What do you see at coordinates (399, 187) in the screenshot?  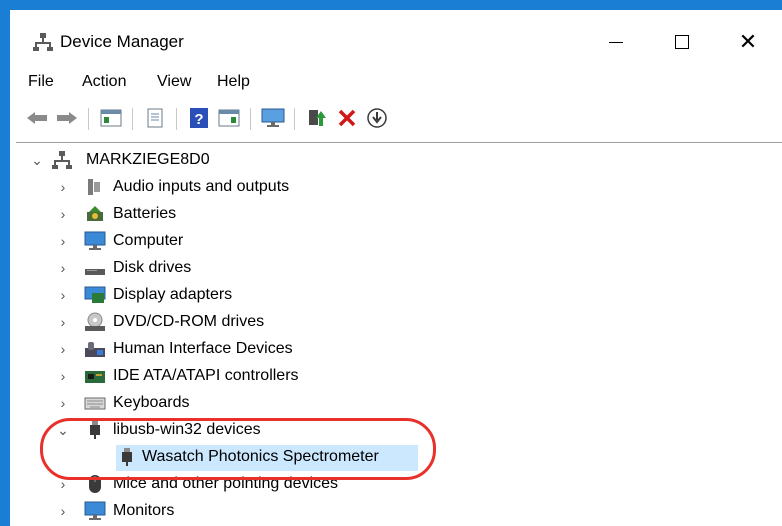 I see `tree-item-audio: › Audio inputs and outputs` at bounding box center [399, 187].